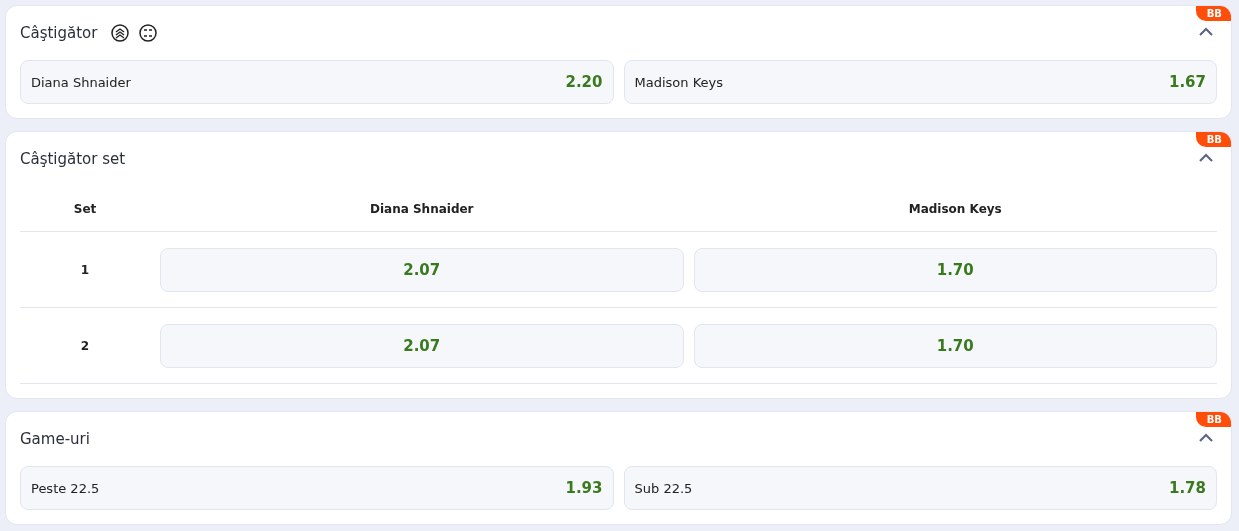 Image resolution: width=1239 pixels, height=531 pixels. Describe the element at coordinates (920, 488) in the screenshot. I see `odds-button: Sub 22.5 1.78` at that location.